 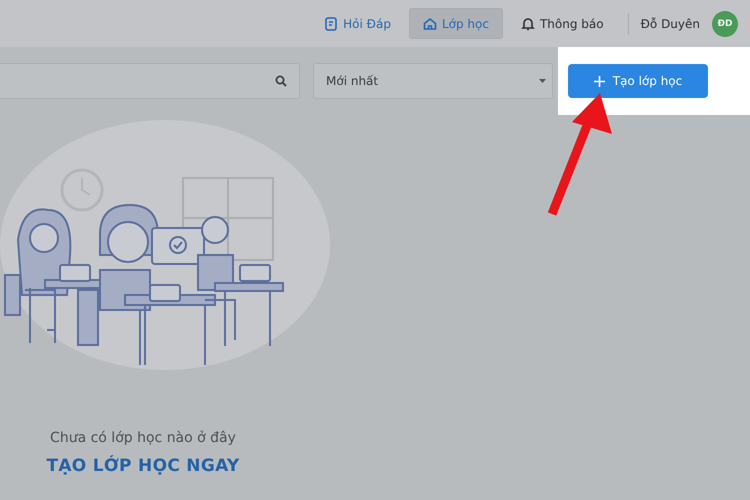 I want to click on user-avatar: ĐD, so click(x=725, y=23).